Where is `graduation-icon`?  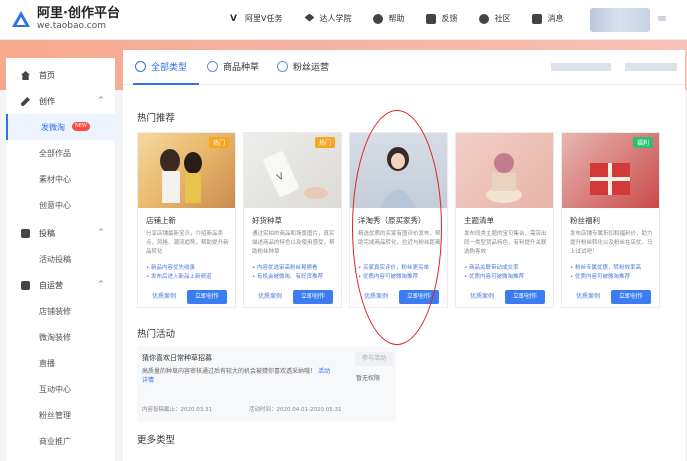 graduation-icon is located at coordinates (309, 17).